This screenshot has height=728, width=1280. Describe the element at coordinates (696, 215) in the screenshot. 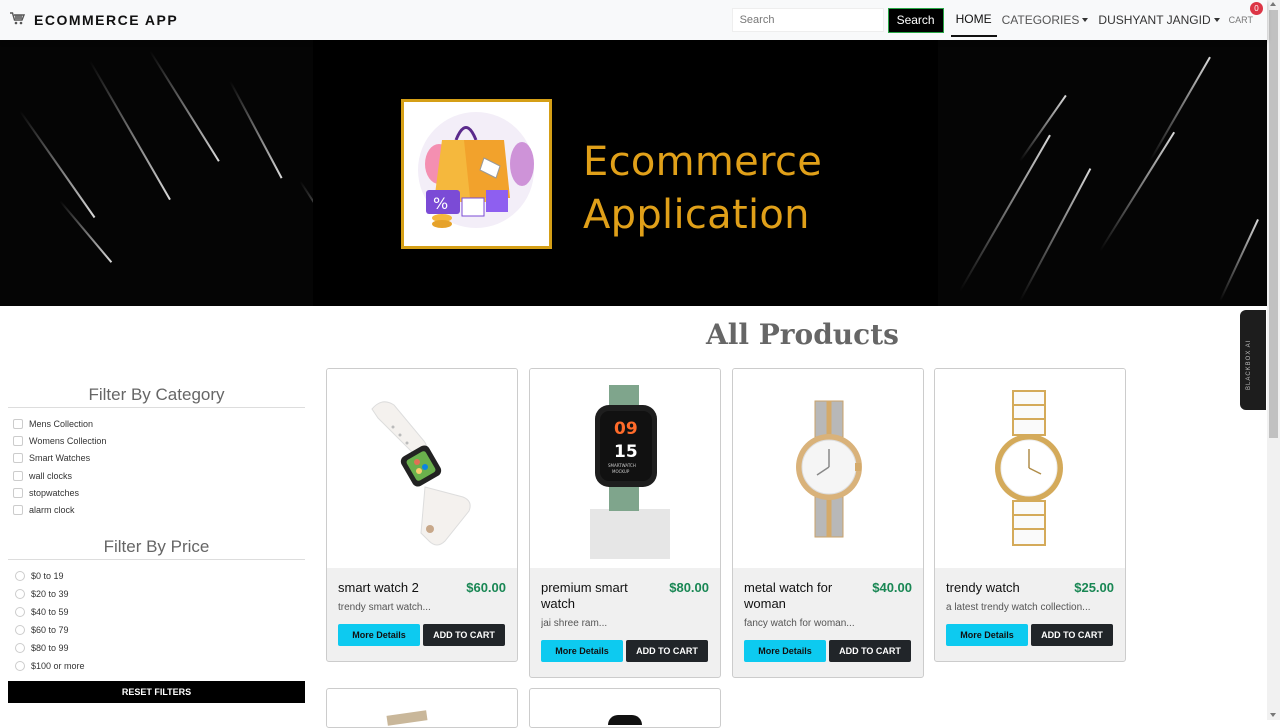

I see `banner-title-line2: Application` at that location.